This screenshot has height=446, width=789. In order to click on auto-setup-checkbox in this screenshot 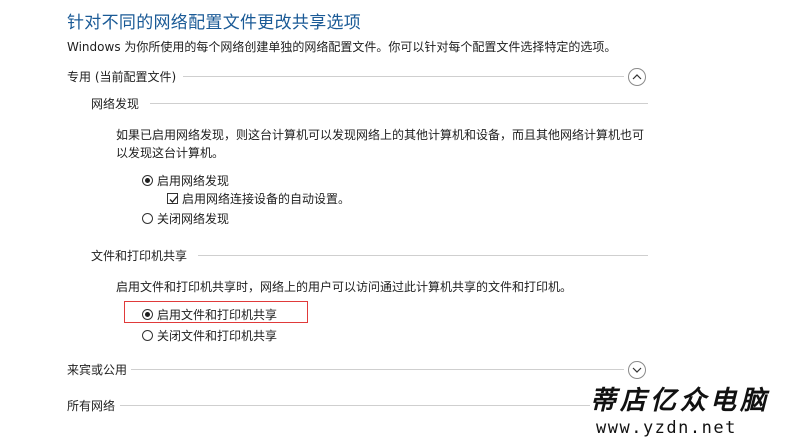, I will do `click(172, 198)`.